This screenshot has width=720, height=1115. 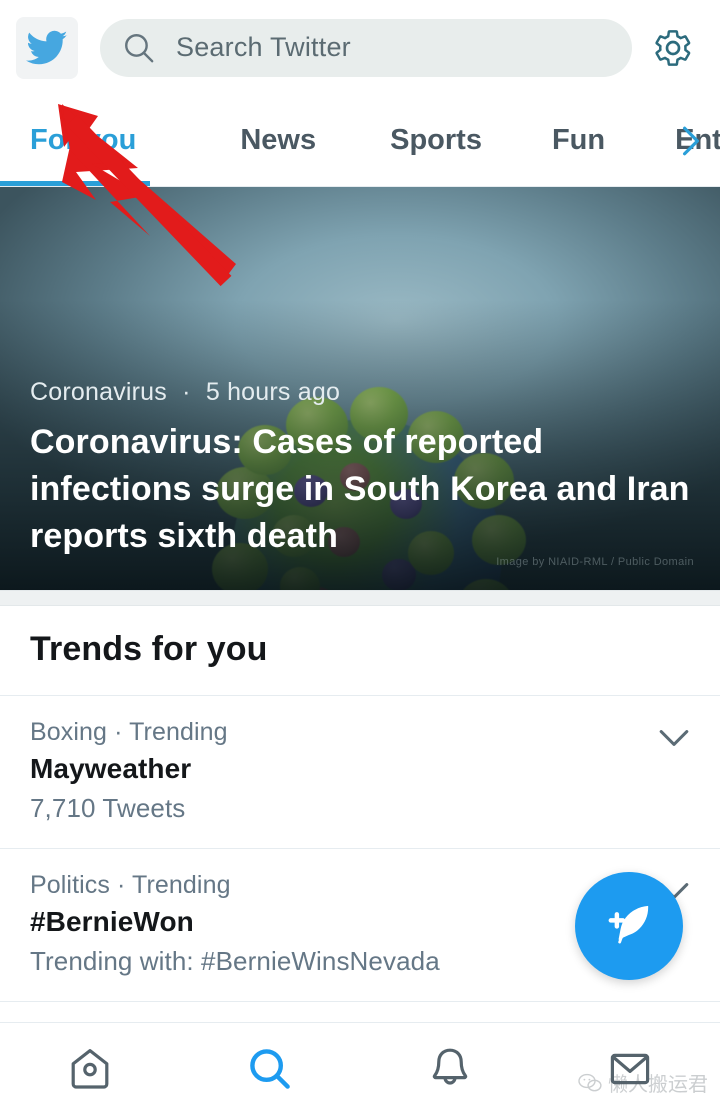 I want to click on nav-notifications-button, so click(x=450, y=1069).